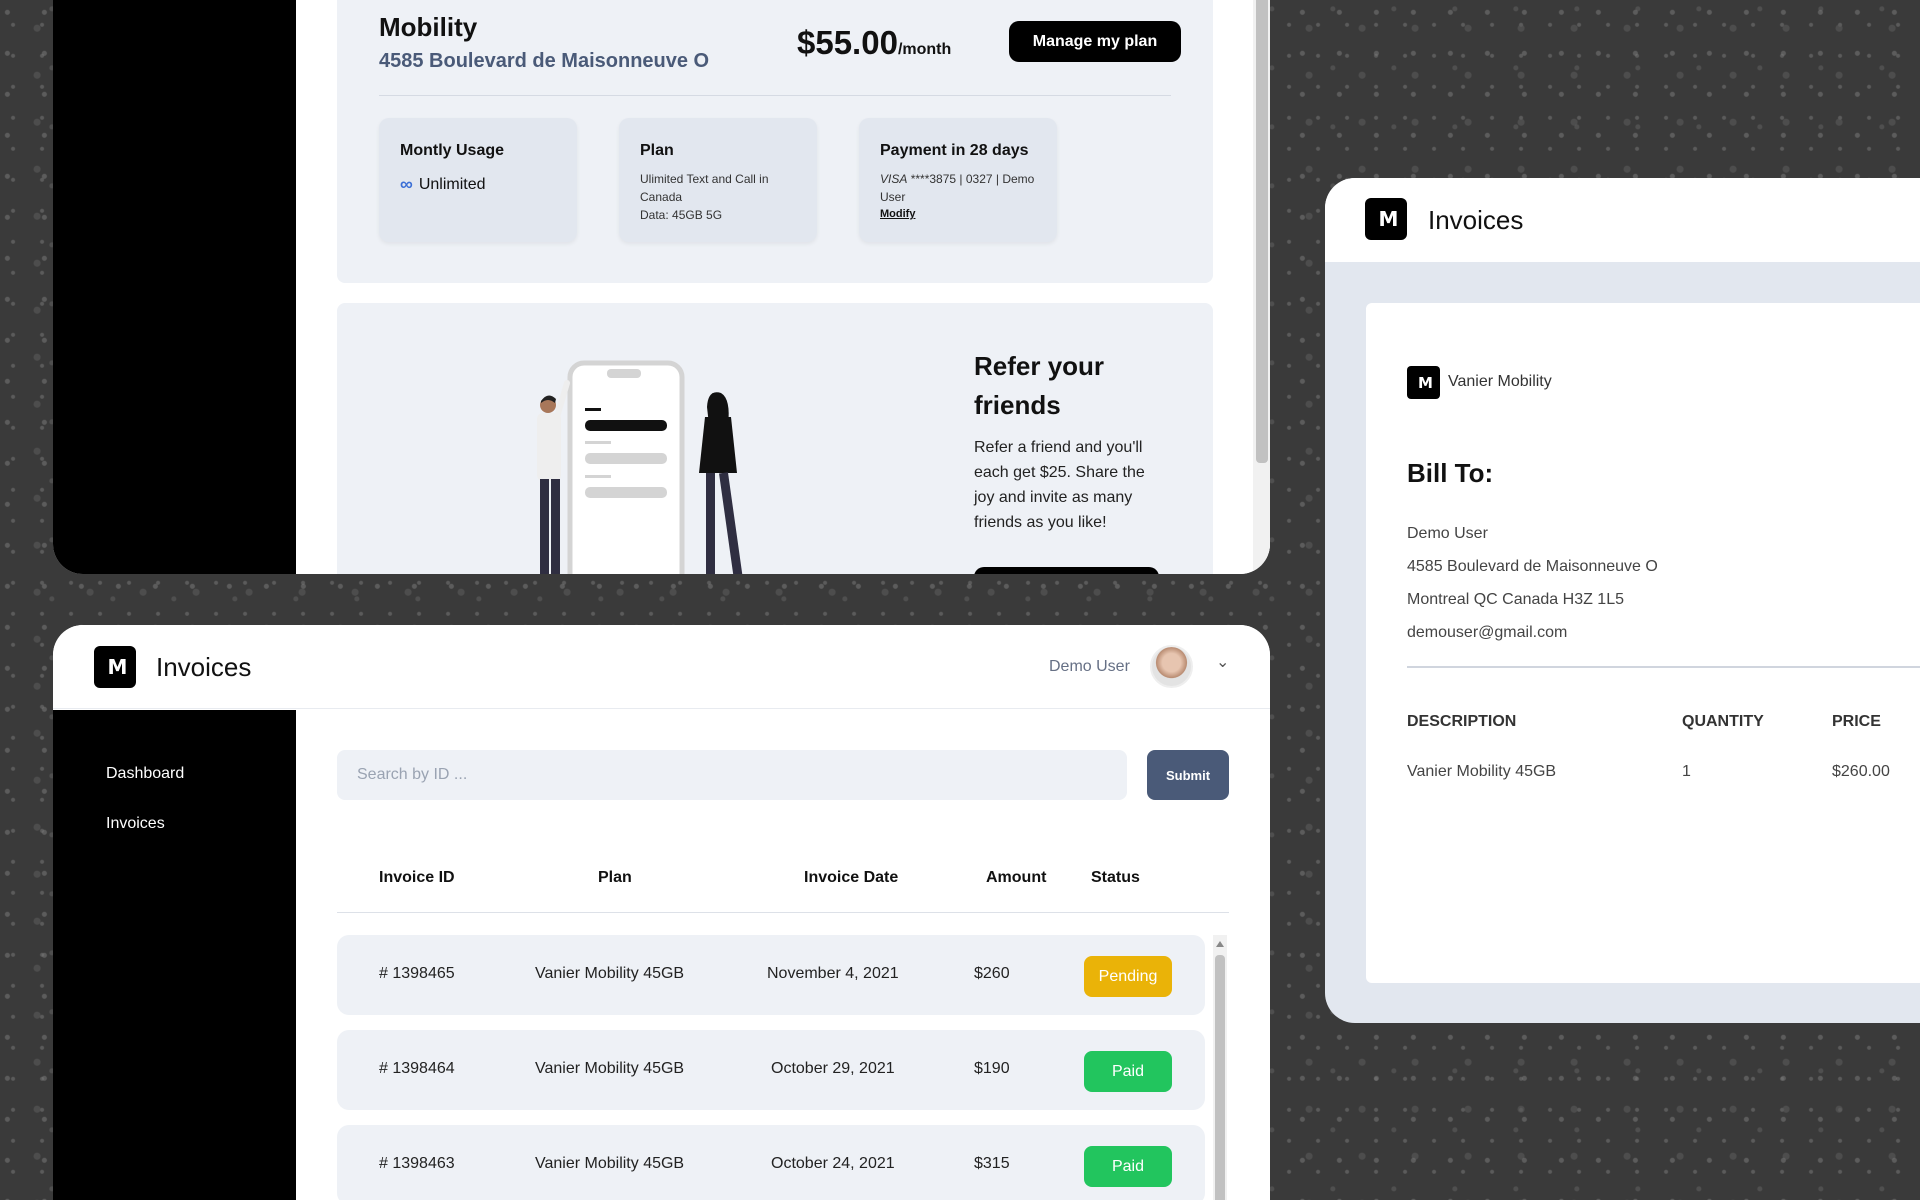 This screenshot has height=1200, width=1920. What do you see at coordinates (1723, 721) in the screenshot?
I see `column-header-quantity: QUANTITY` at bounding box center [1723, 721].